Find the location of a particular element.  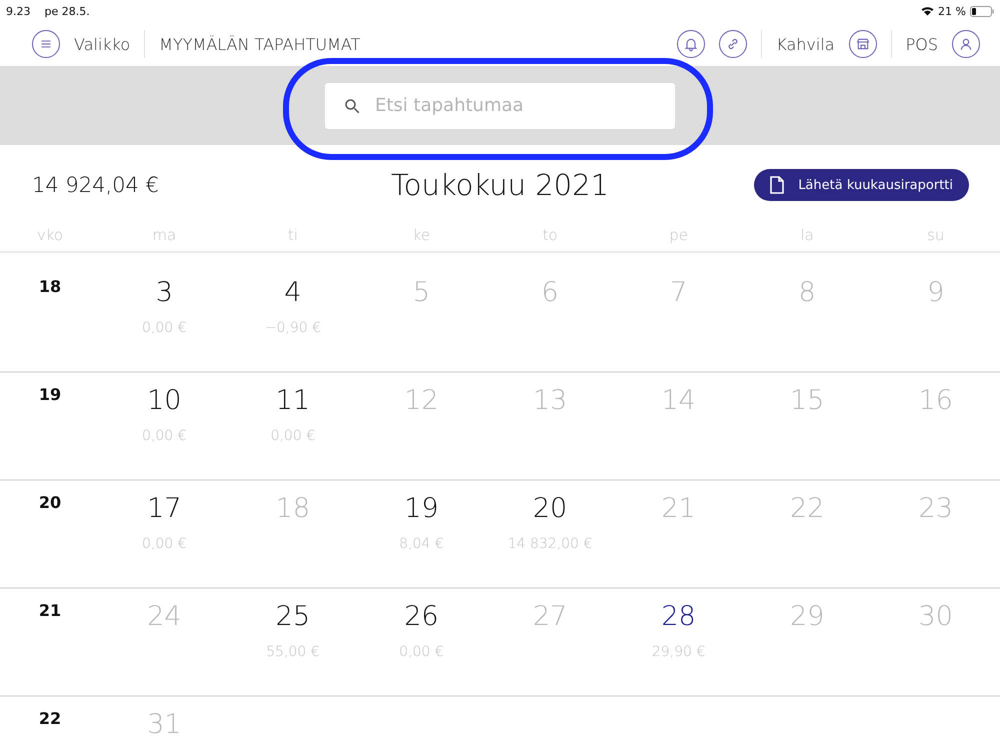

day-number: 20 is located at coordinates (550, 508).